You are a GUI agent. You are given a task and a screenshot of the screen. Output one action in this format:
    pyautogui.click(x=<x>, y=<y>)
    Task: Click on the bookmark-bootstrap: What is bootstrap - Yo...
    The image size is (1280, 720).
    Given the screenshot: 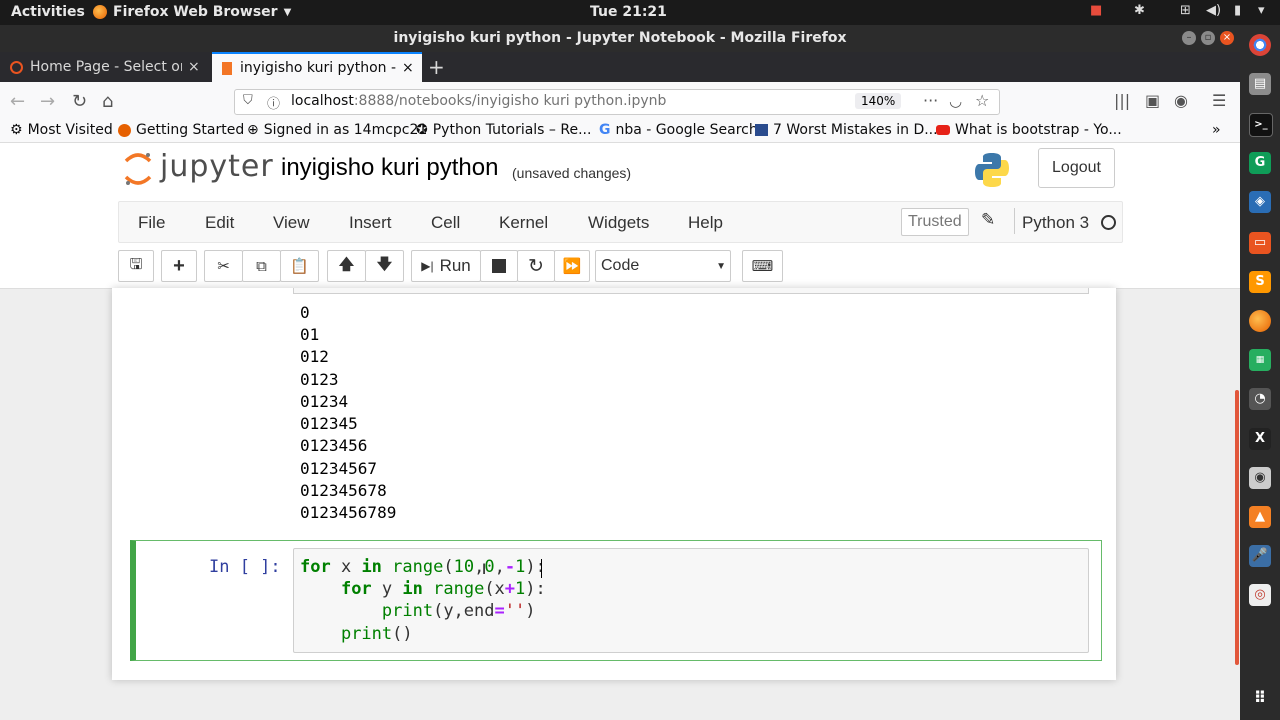 What is the action you would take?
    pyautogui.click(x=1029, y=130)
    